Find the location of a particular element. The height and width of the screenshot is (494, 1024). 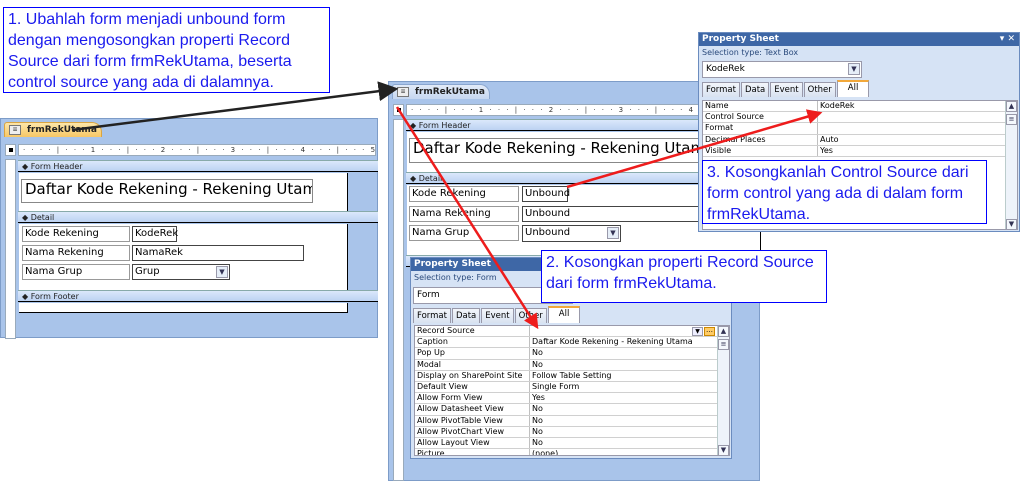

arrow-step3 is located at coordinates (694, 149).